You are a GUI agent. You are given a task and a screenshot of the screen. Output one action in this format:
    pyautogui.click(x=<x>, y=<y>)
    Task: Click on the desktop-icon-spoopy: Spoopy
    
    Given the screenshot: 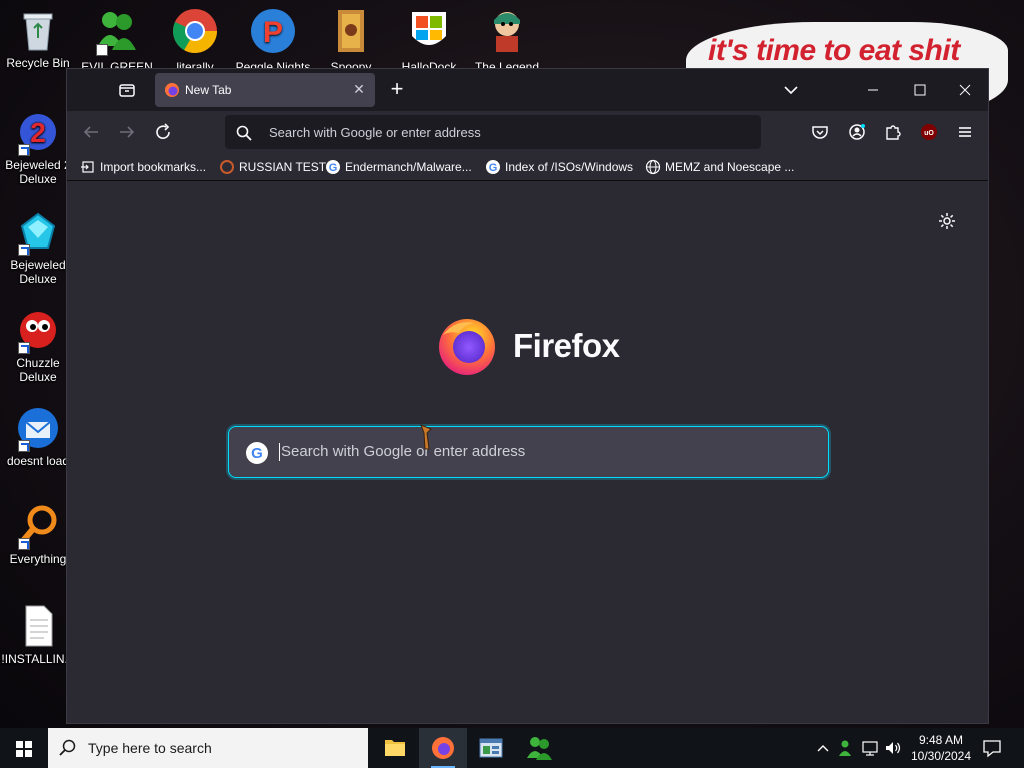 What is the action you would take?
    pyautogui.click(x=351, y=37)
    